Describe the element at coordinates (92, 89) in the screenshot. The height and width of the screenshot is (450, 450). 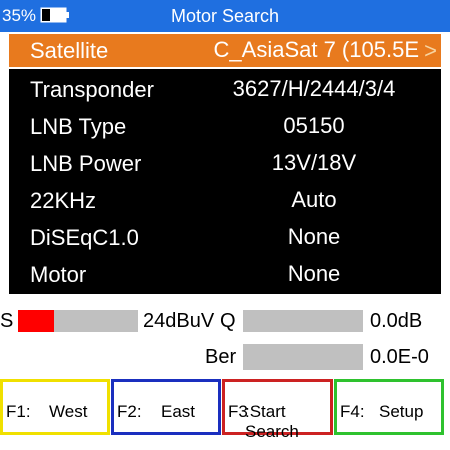
I see `row-label: Transponder` at that location.